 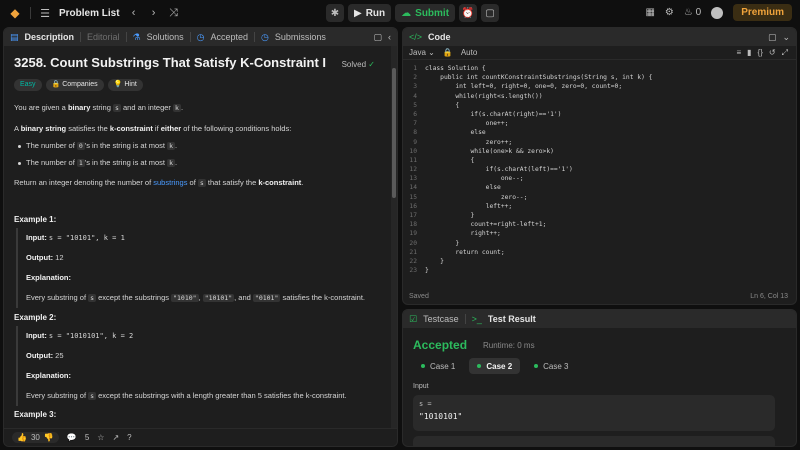 I want to click on test-tabs: ☑ Testcase >_ Test Result, so click(x=599, y=319).